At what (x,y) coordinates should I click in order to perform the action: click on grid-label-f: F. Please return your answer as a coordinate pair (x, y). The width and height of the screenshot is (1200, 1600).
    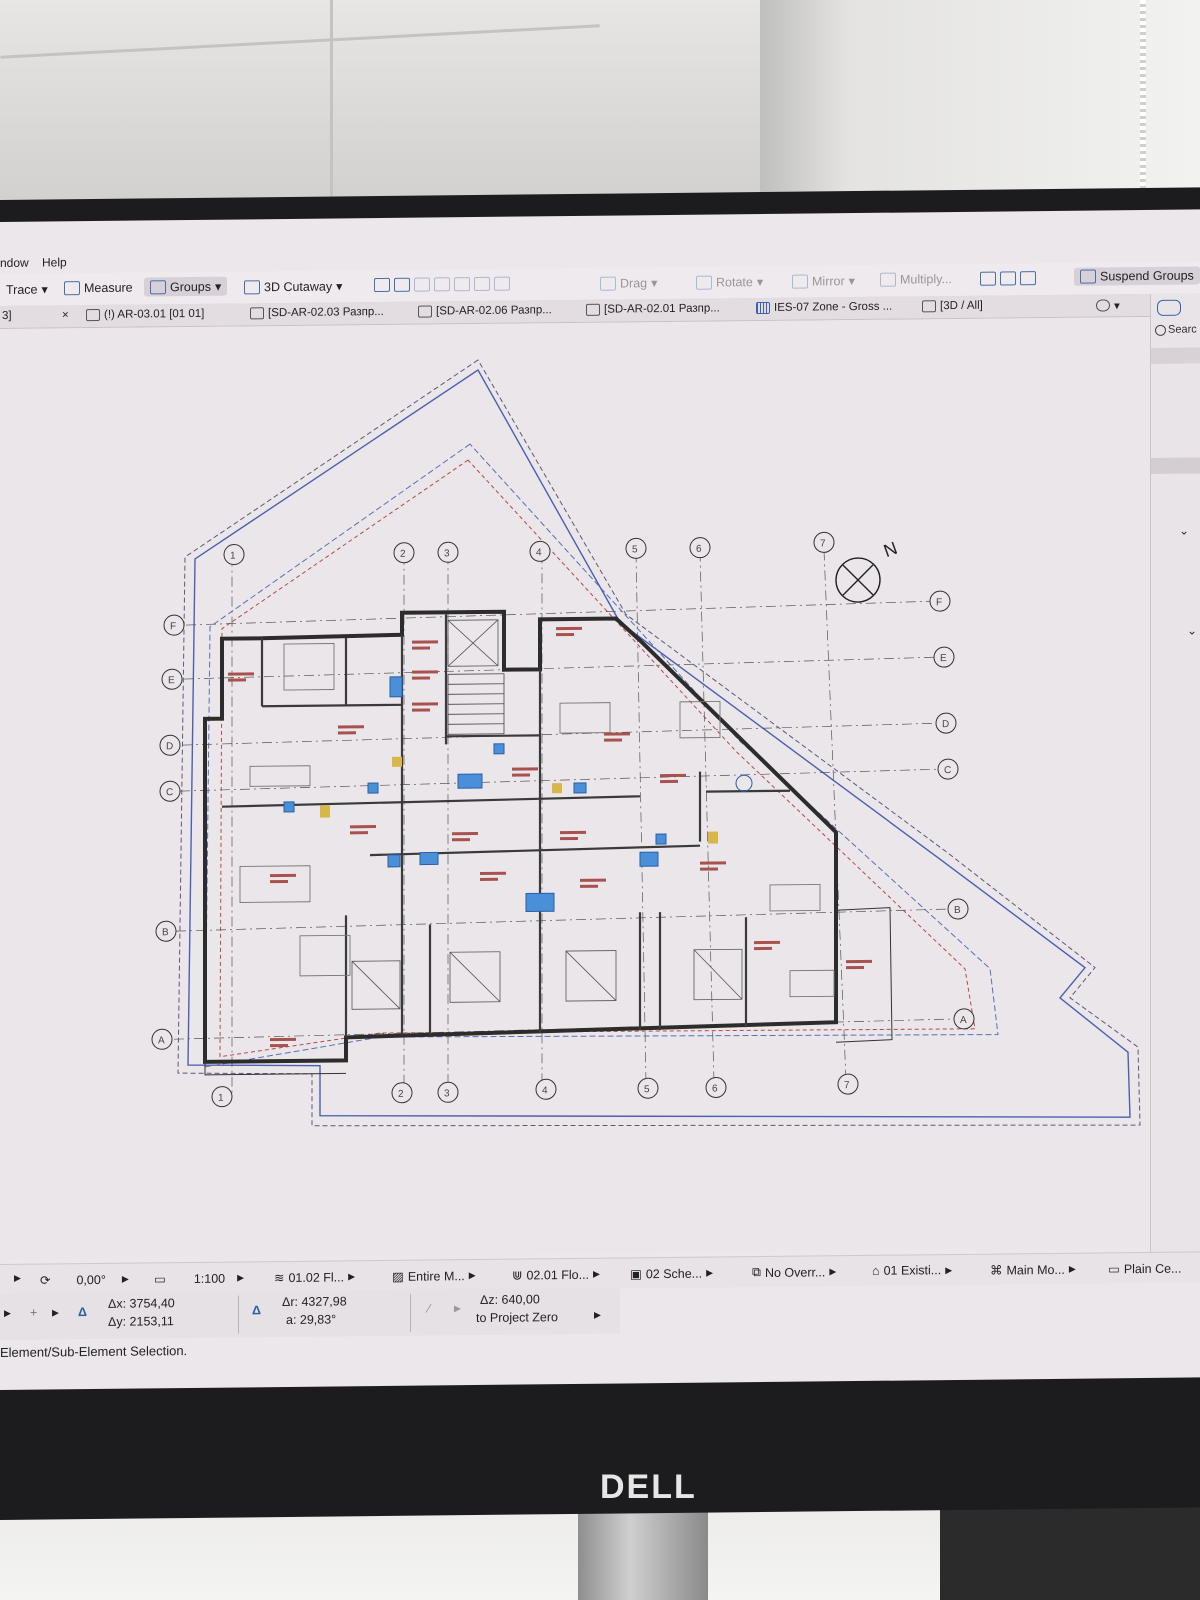
    Looking at the image, I should click on (173, 626).